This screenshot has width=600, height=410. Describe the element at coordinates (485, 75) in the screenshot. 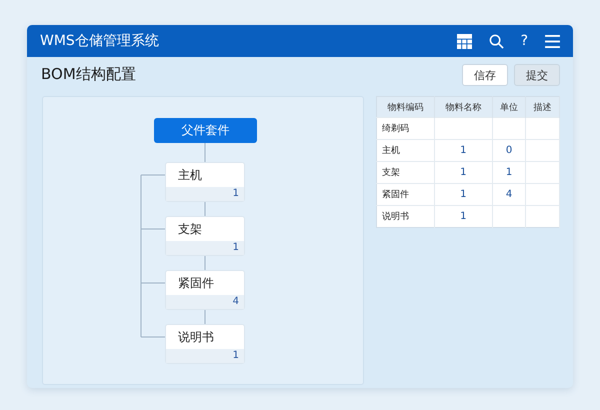

I see `save-button: 信存` at that location.